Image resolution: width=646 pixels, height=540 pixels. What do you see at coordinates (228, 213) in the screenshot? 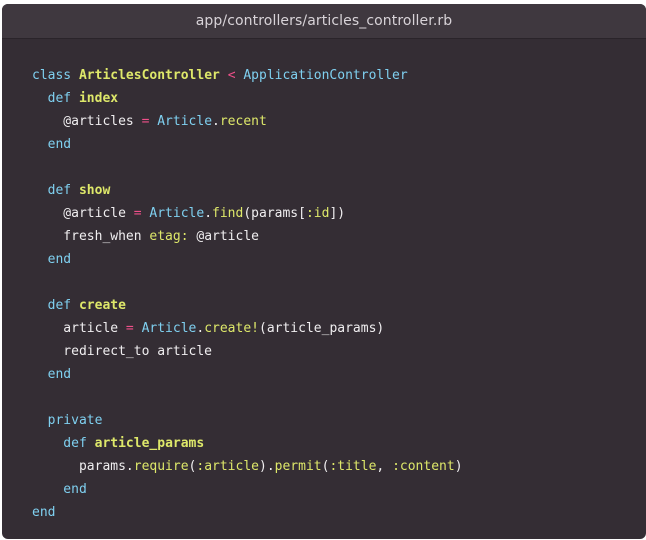
I see `code-token-call: find` at bounding box center [228, 213].